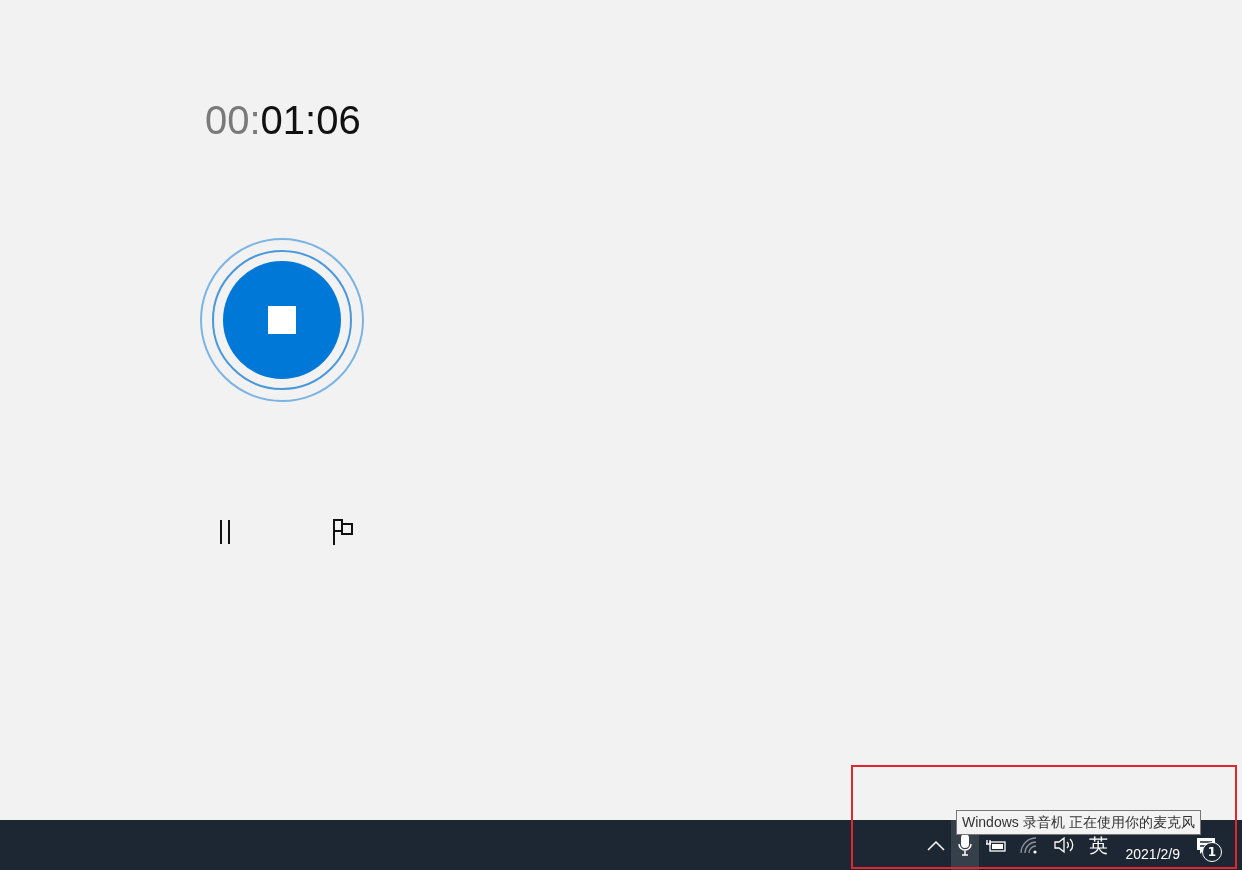  Describe the element at coordinates (283, 120) in the screenshot. I see `elapsed-time: 00:01:06` at that location.